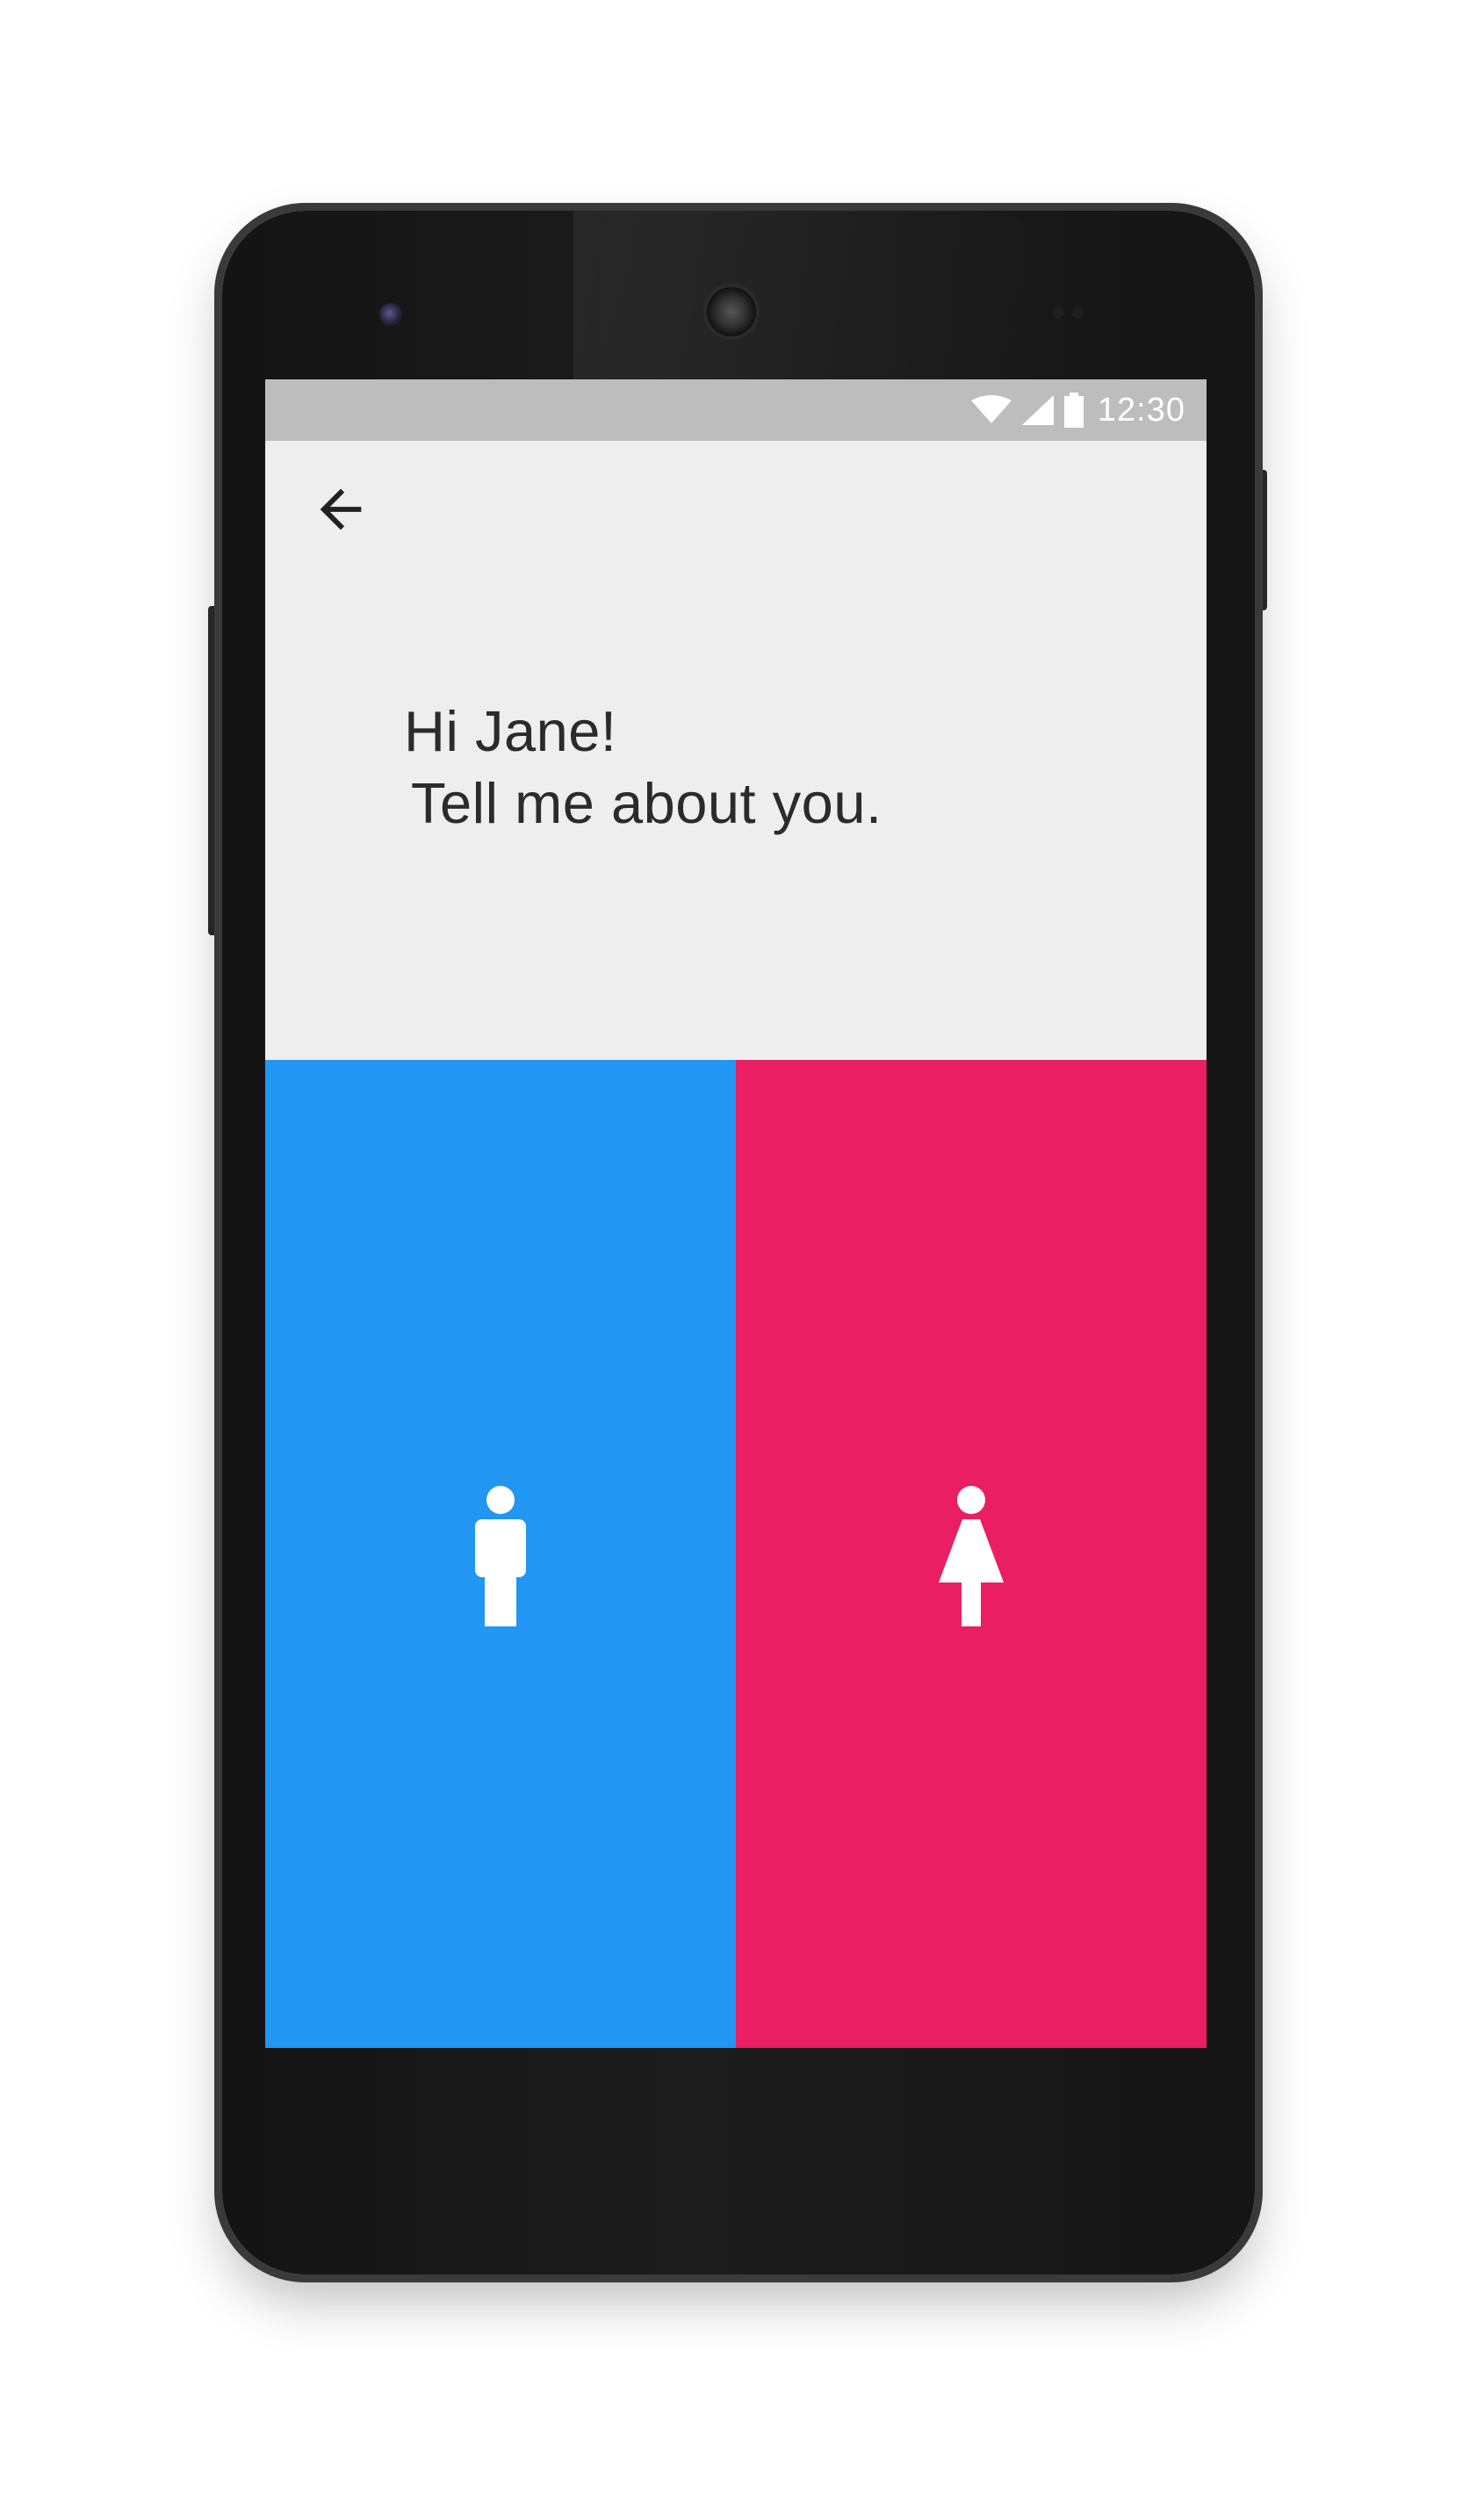 The height and width of the screenshot is (2509, 1484). What do you see at coordinates (991, 410) in the screenshot?
I see `wifi-icon` at bounding box center [991, 410].